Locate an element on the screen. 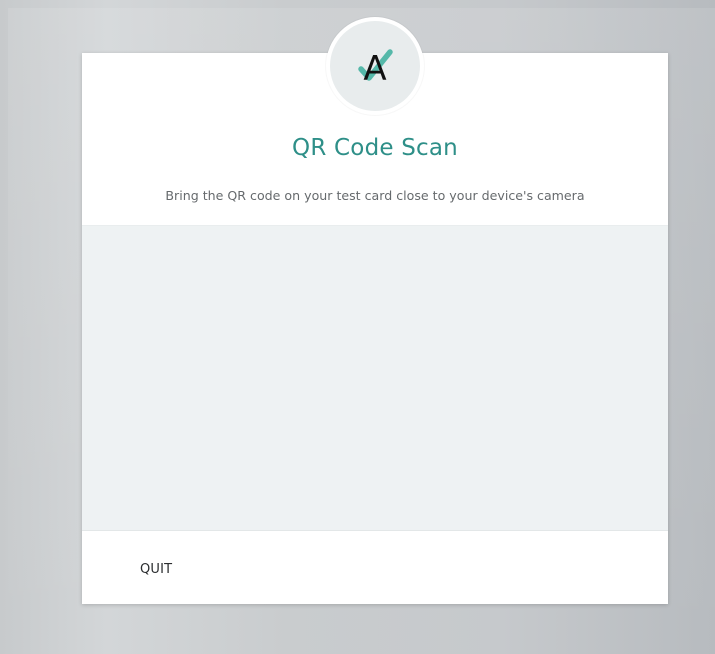 Image resolution: width=715 pixels, height=654 pixels. dialog-footer: QUIT is located at coordinates (375, 567).